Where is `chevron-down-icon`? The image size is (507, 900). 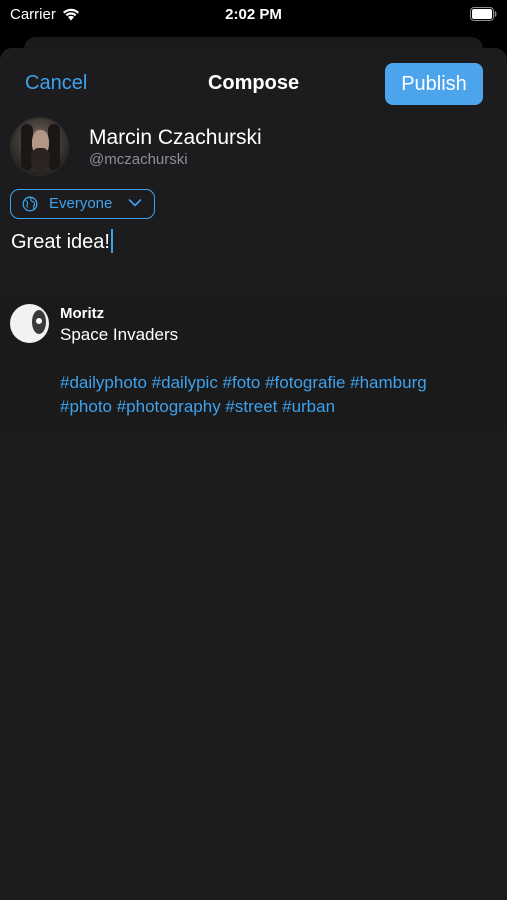
chevron-down-icon is located at coordinates (135, 203).